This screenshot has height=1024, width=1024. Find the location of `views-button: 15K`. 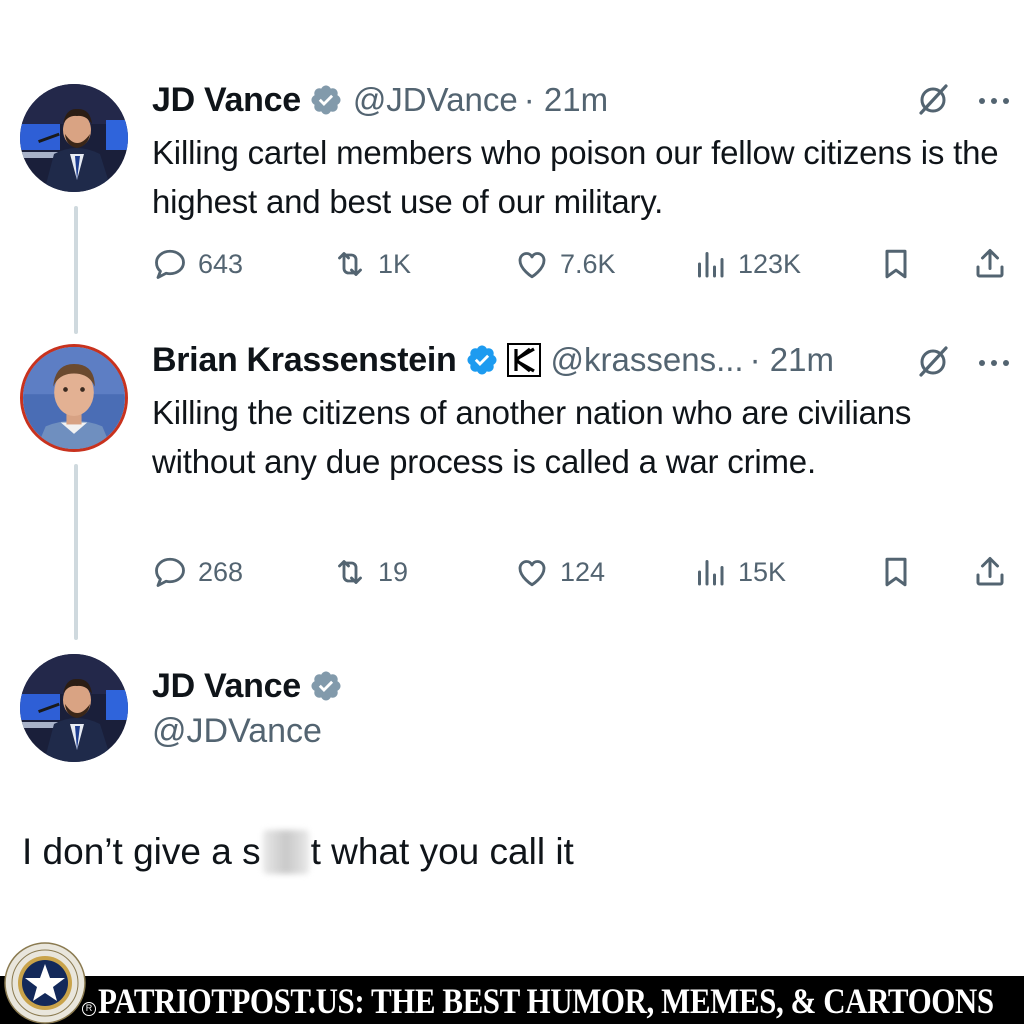

views-button: 15K is located at coordinates (739, 572).